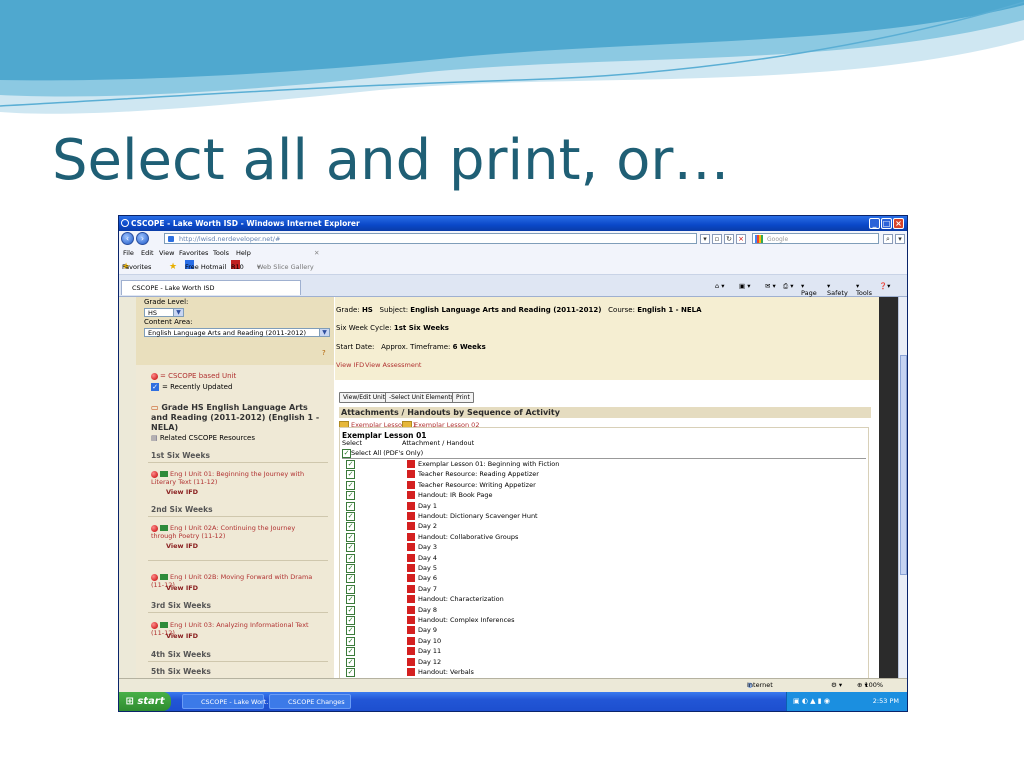  I want to click on select-all-checkbox: ✓, so click(346, 453).